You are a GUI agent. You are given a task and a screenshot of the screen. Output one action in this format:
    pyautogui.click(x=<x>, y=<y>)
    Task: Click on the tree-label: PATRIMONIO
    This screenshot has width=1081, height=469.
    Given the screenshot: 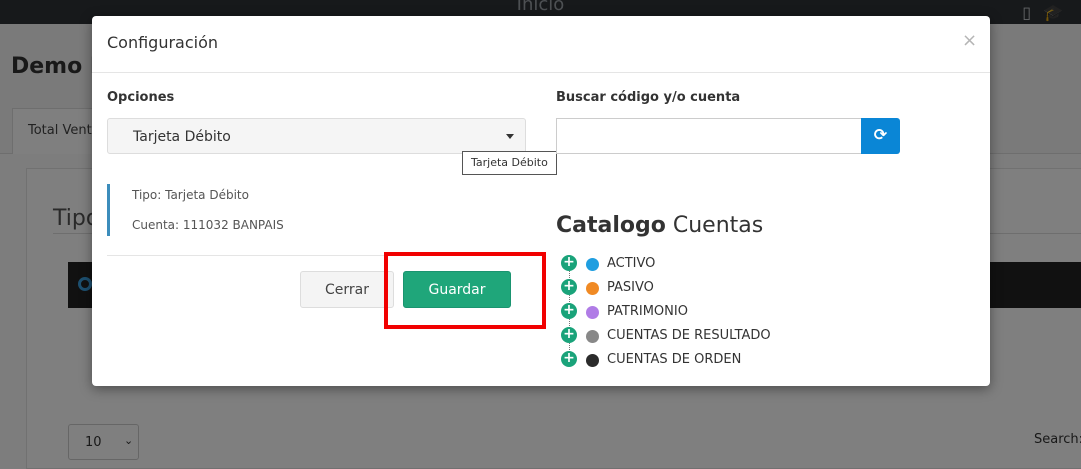 What is the action you would take?
    pyautogui.click(x=647, y=311)
    